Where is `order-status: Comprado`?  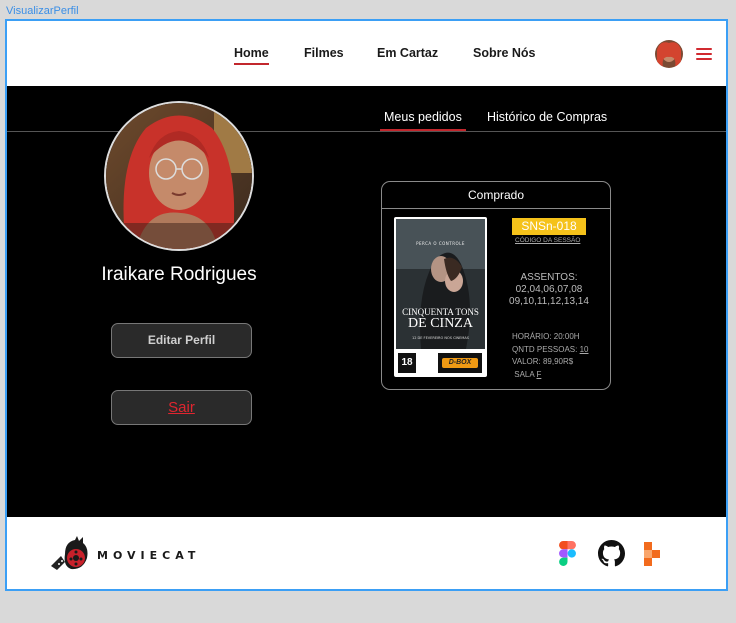
order-status: Comprado is located at coordinates (496, 195).